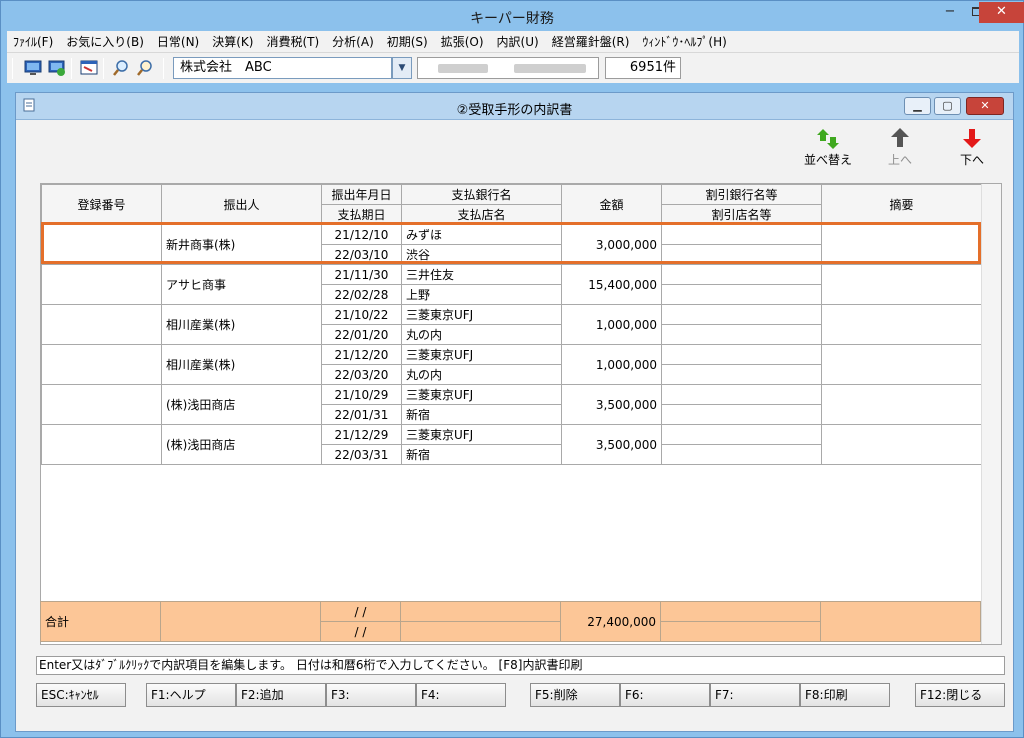  What do you see at coordinates (33, 41) in the screenshot?
I see `menu-file: ﾌｧｲﾙ(F)` at bounding box center [33, 41].